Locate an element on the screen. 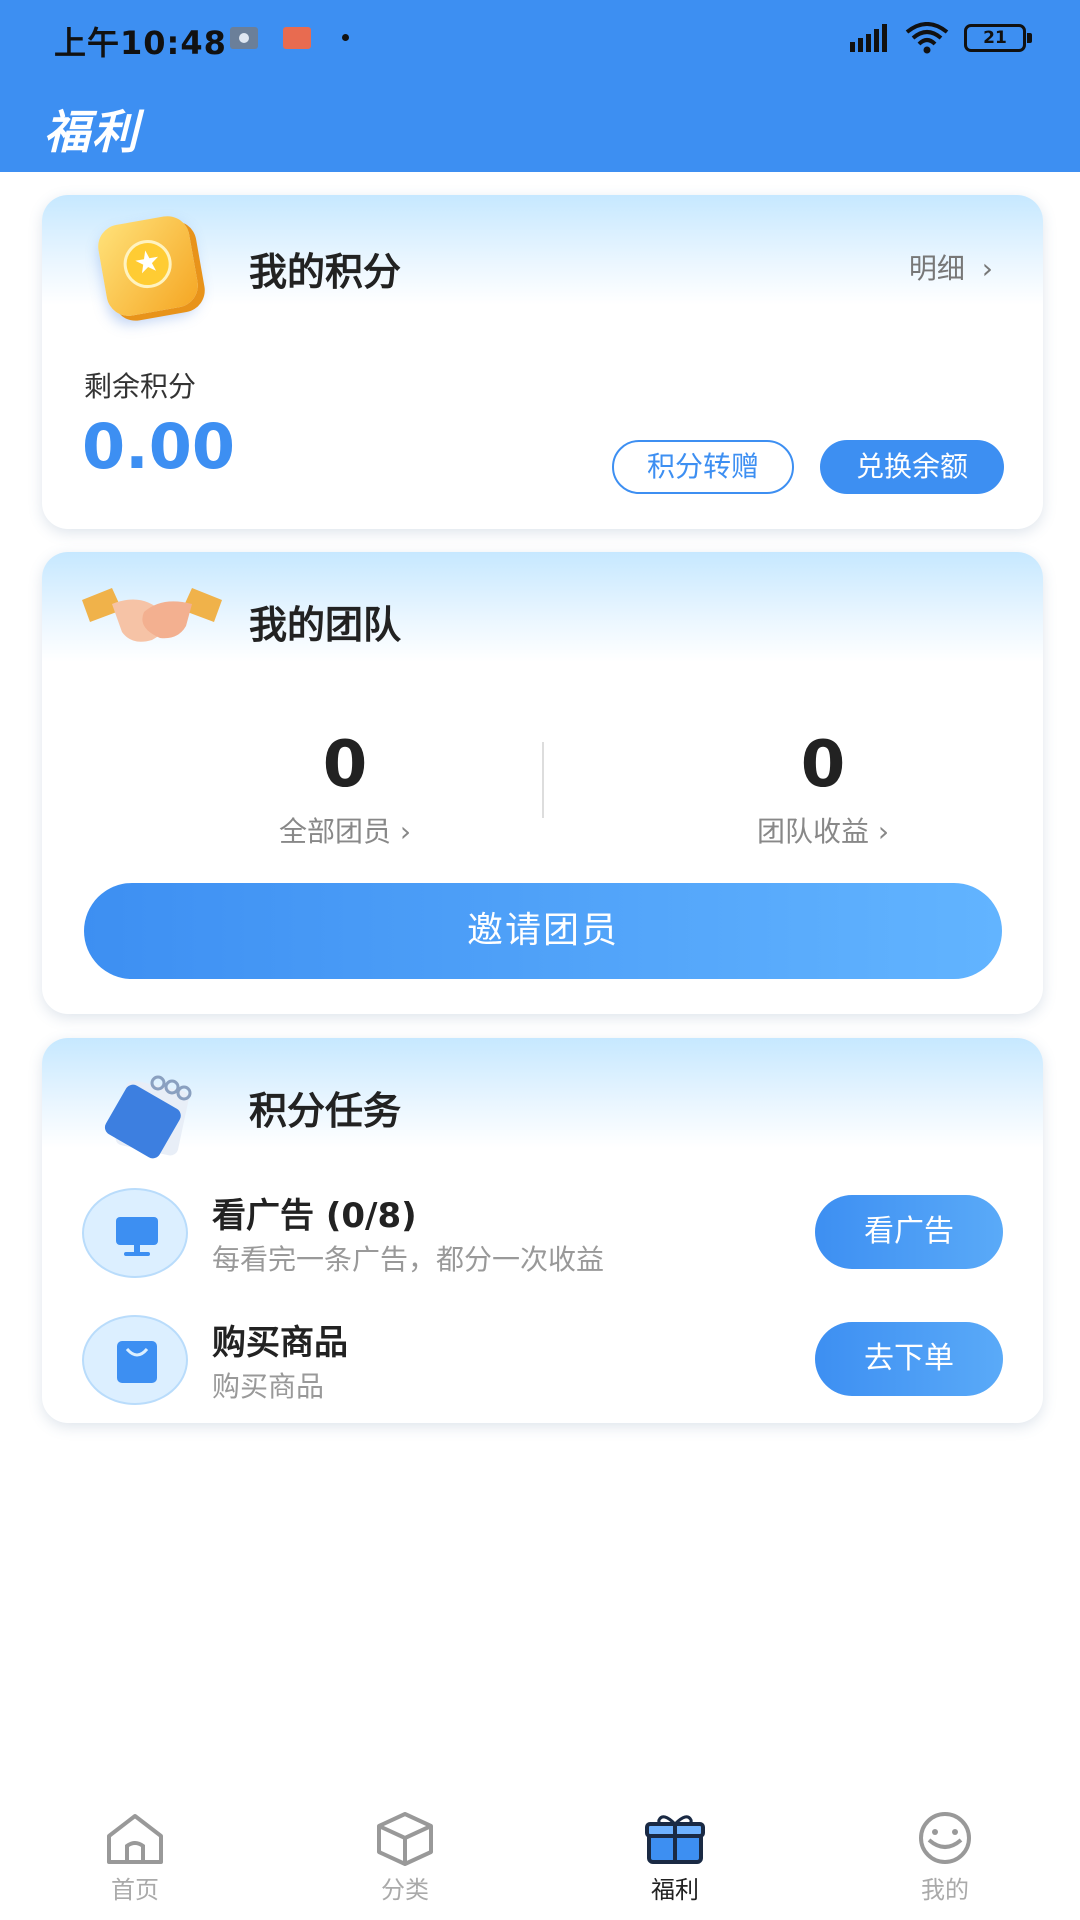 The image size is (1080, 1920). task-name: 购买商品 is located at coordinates (280, 1343).